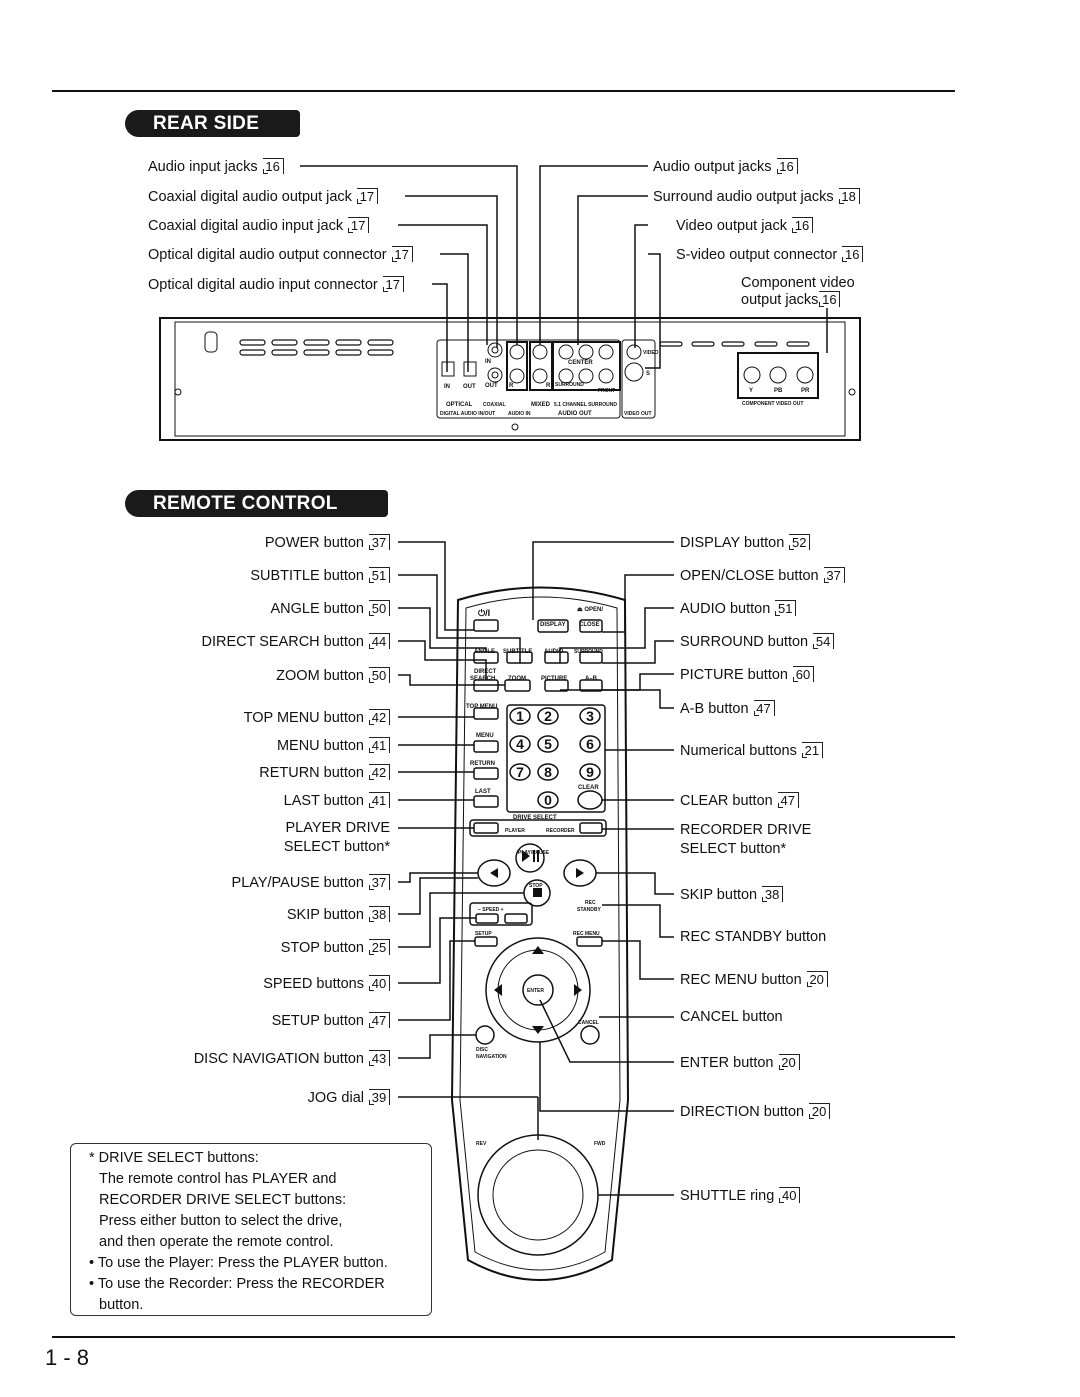 The image size is (1080, 1397). I want to click on drive-select-label: DRIVE SELECT, so click(535, 818).